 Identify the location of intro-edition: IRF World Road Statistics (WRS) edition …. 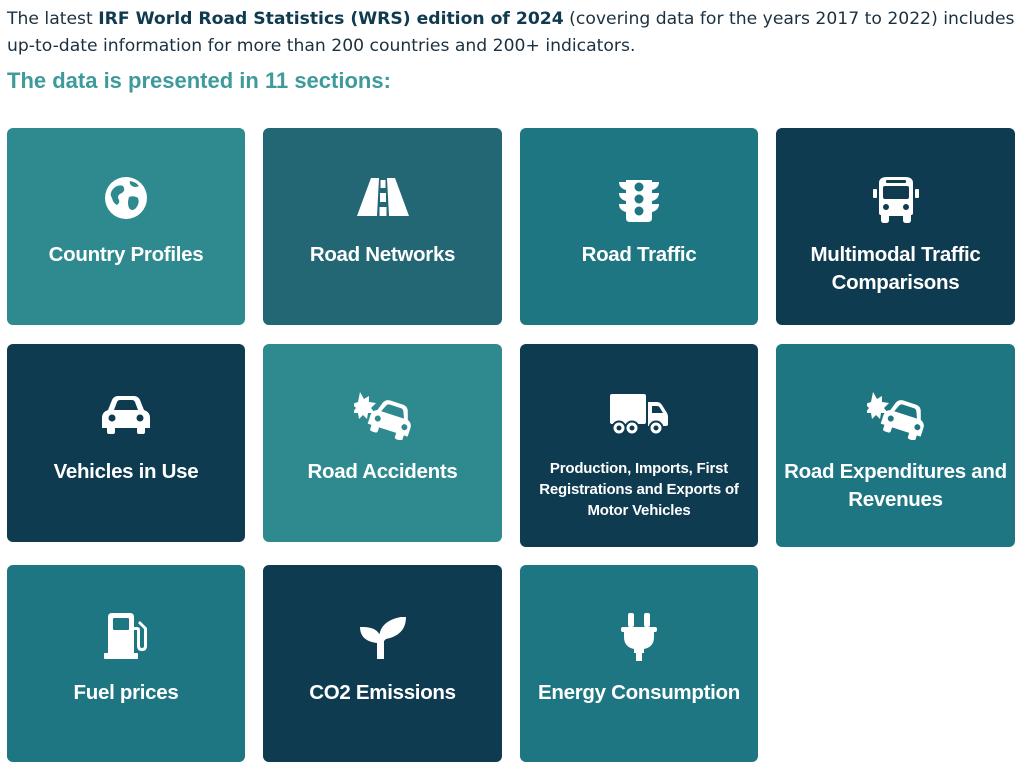
(331, 19).